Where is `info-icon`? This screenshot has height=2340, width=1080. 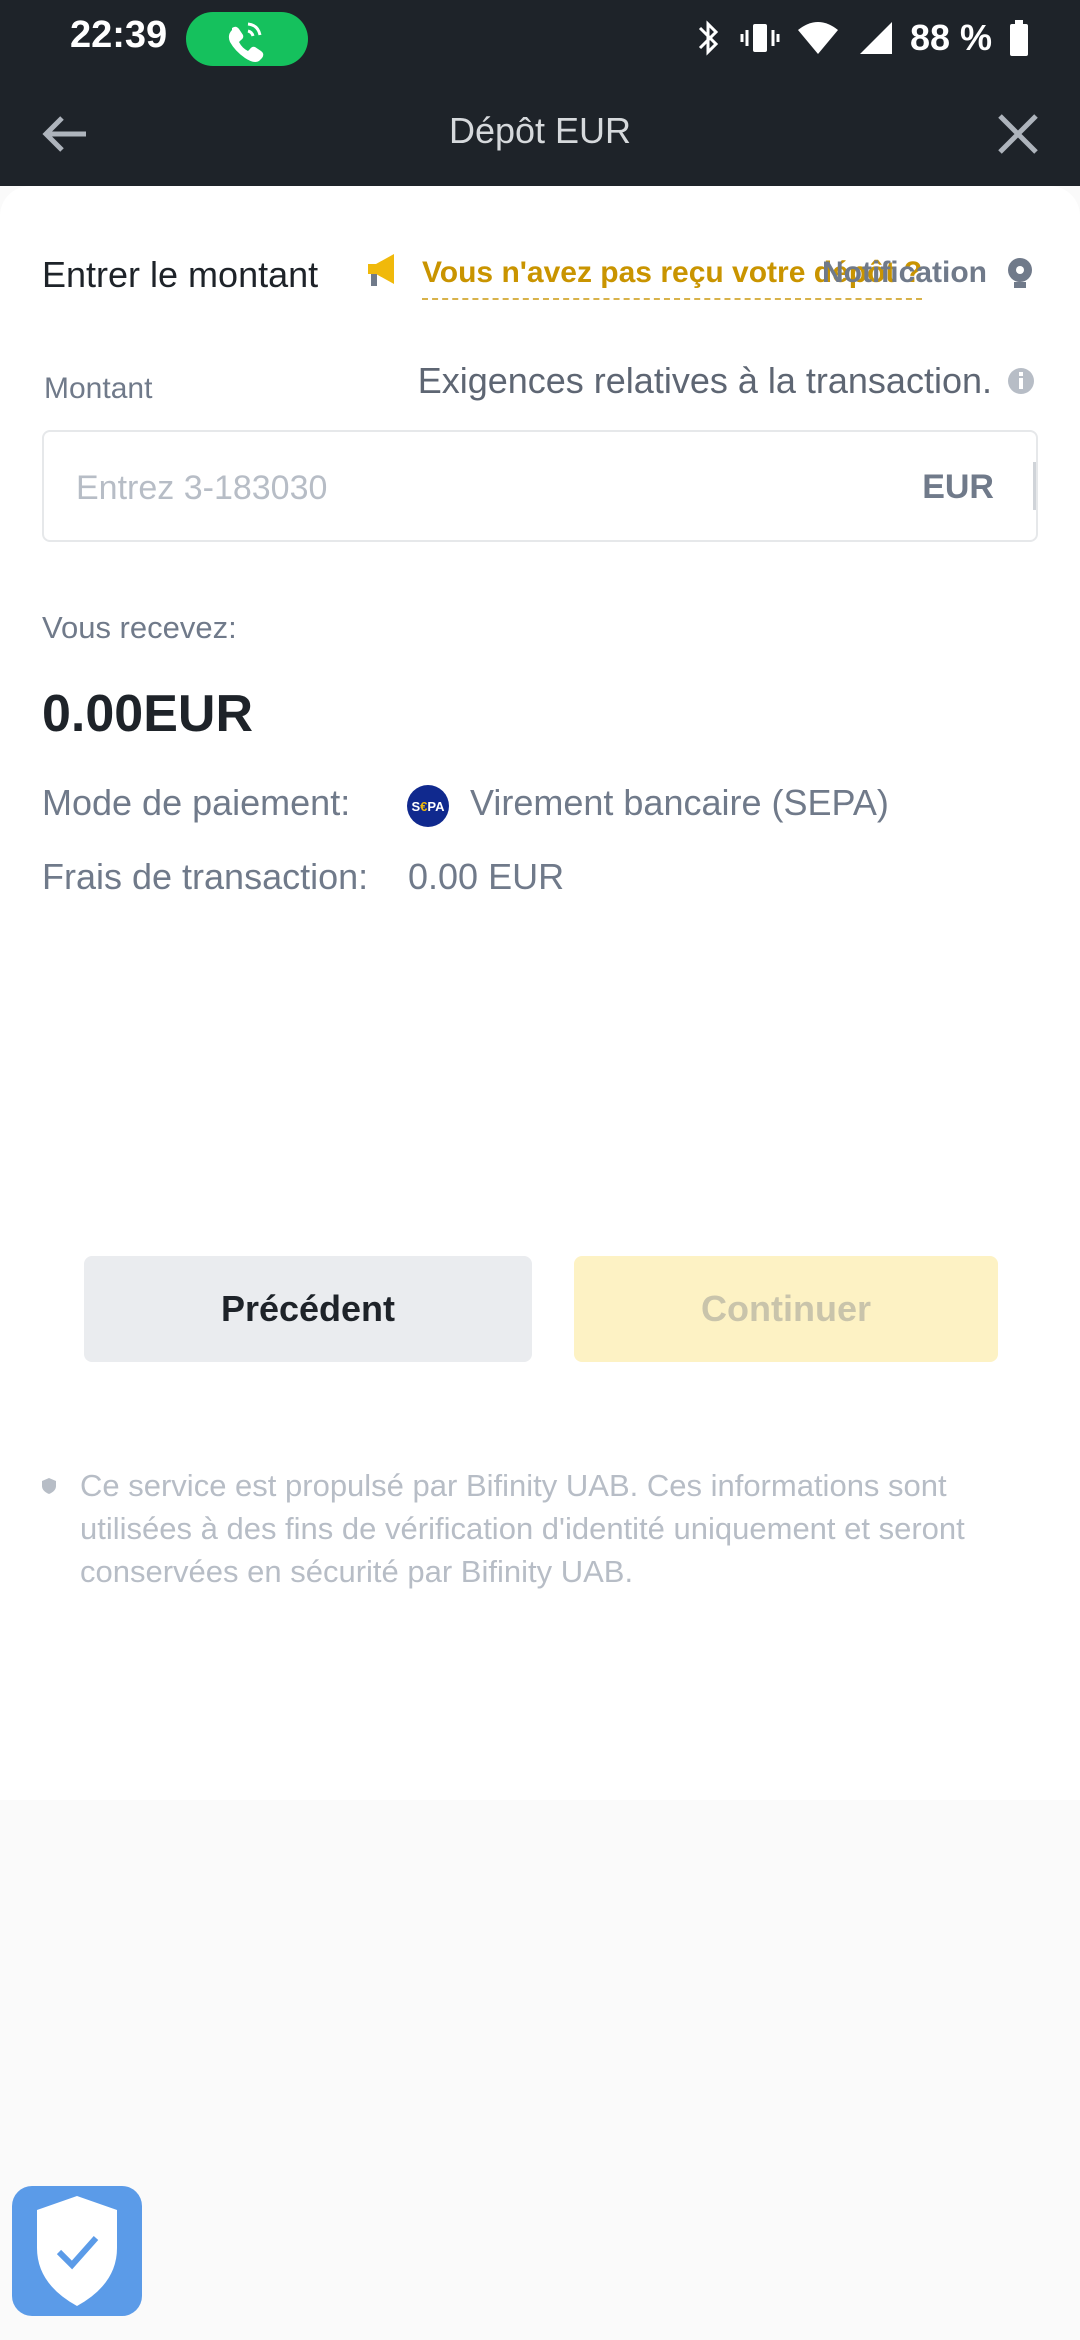
info-icon is located at coordinates (1021, 381).